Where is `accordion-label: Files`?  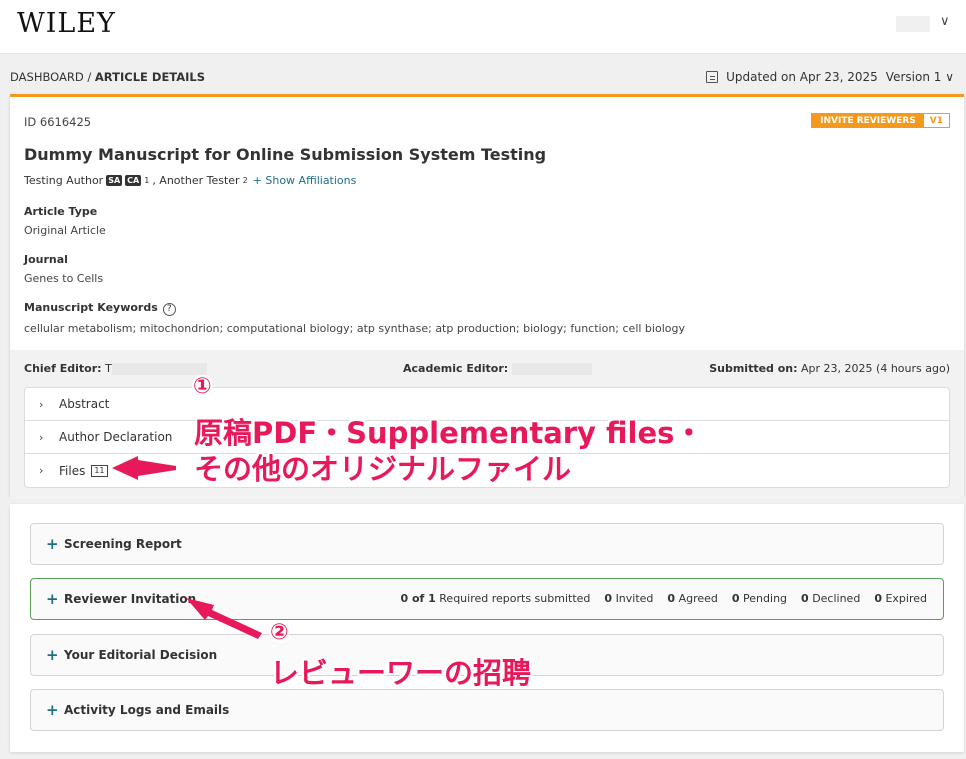 accordion-label: Files is located at coordinates (72, 470).